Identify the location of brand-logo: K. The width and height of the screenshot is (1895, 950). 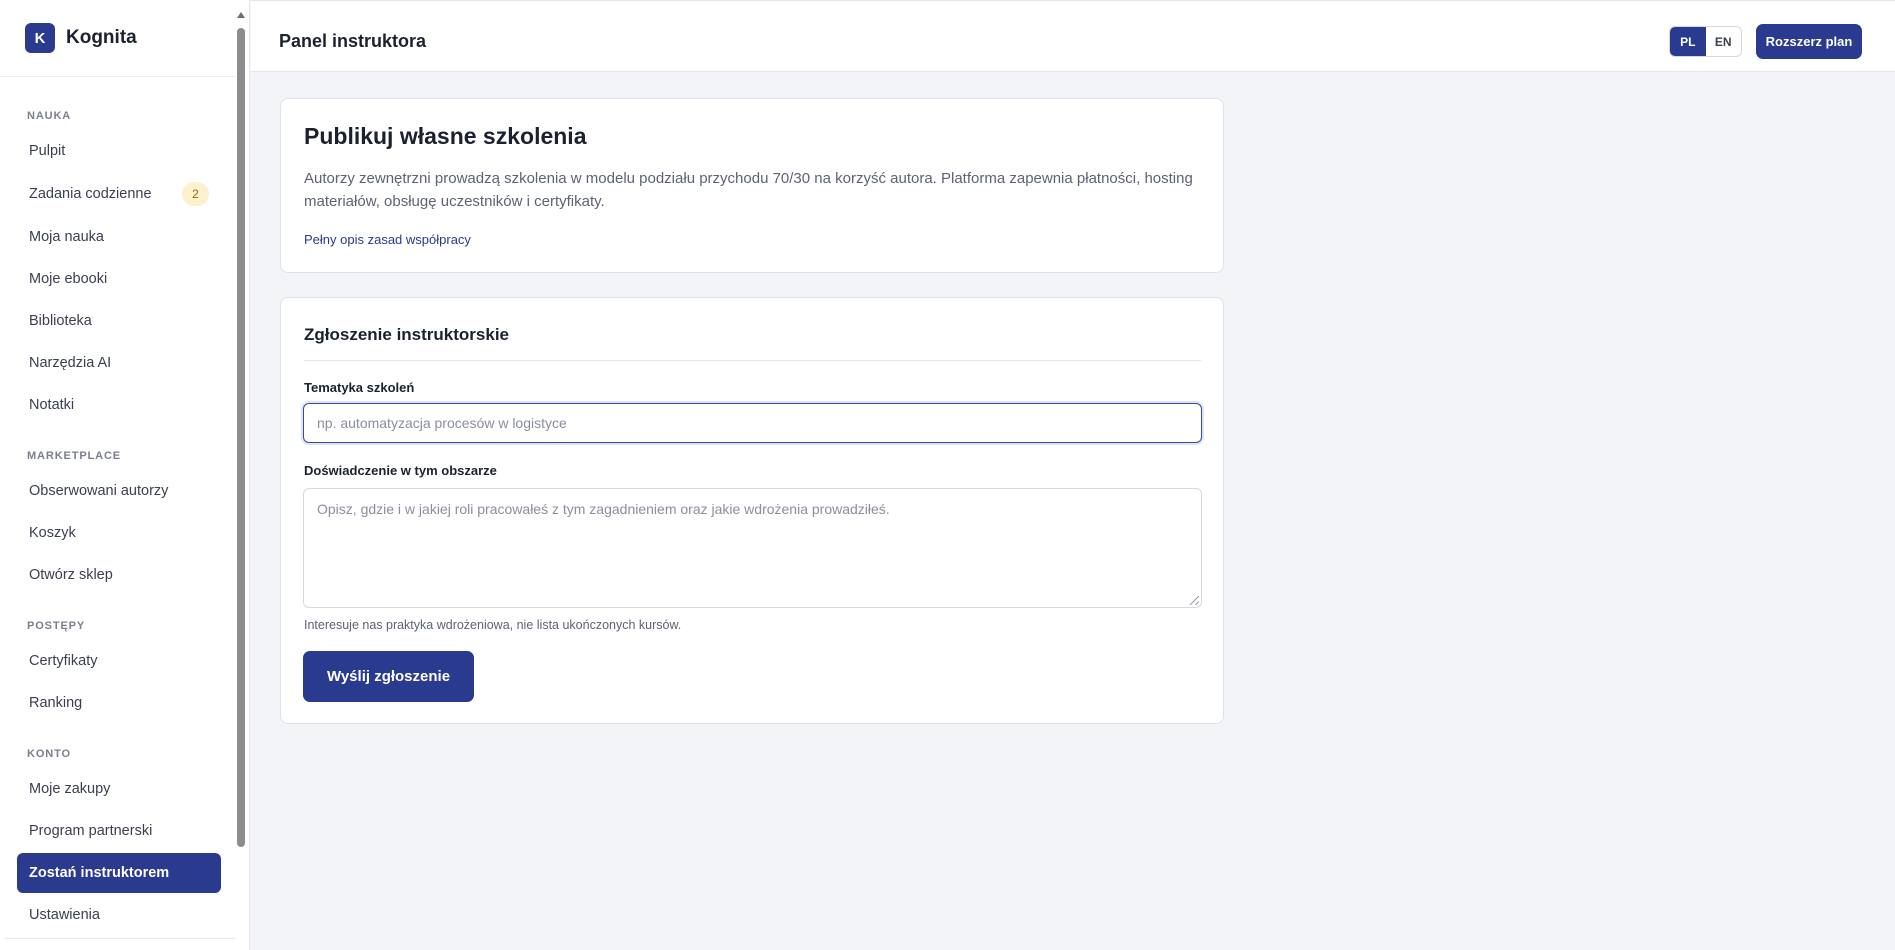
(40, 38).